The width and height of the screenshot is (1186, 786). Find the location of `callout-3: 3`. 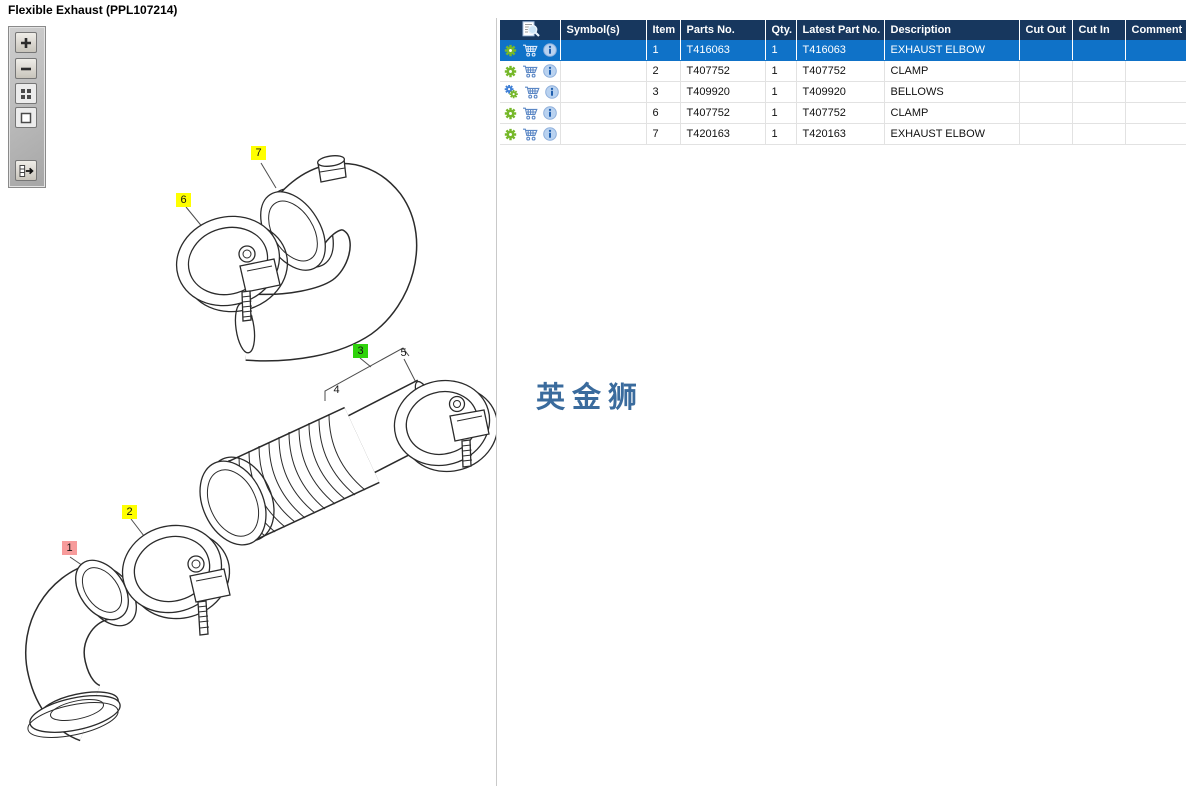

callout-3: 3 is located at coordinates (360, 351).